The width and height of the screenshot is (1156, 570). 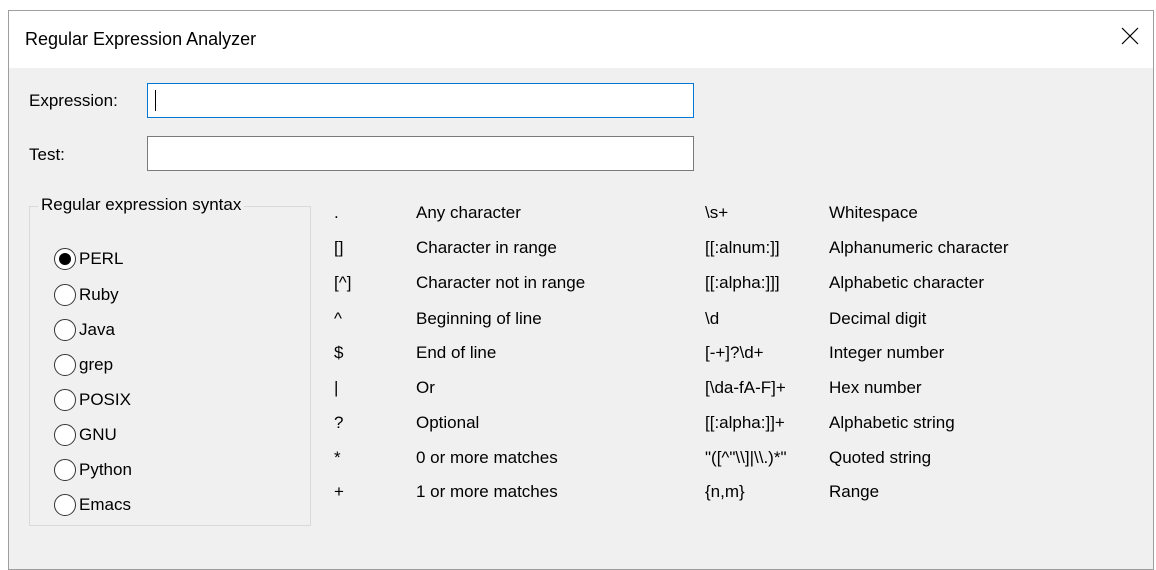 I want to click on radio-selected-dot, so click(x=65, y=259).